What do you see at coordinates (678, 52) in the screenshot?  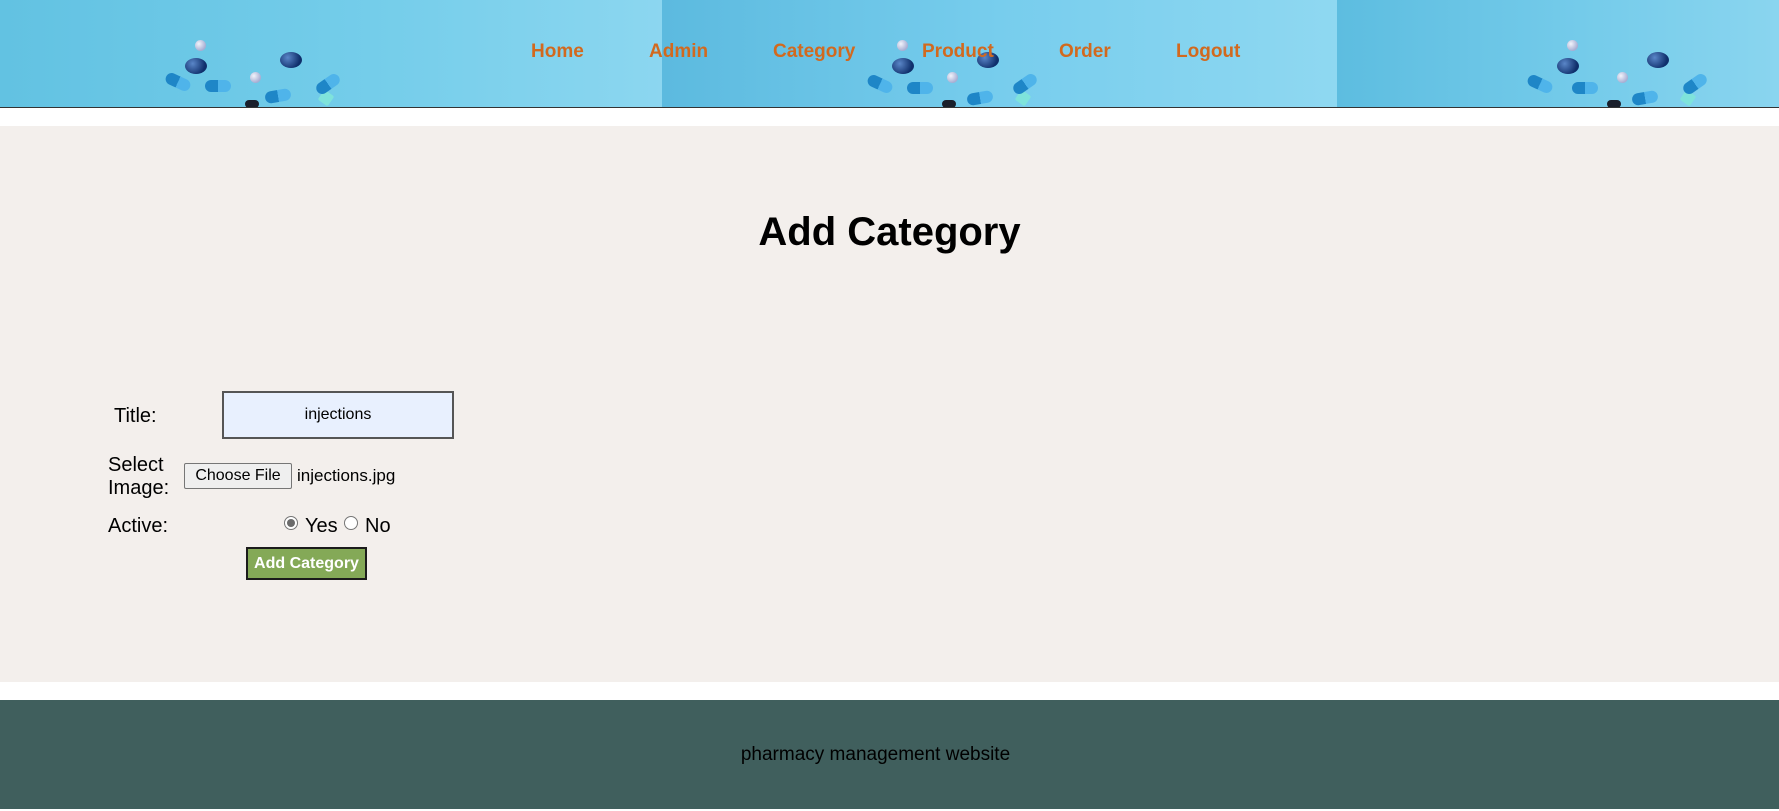 I see `nav-link-admin: Admin` at bounding box center [678, 52].